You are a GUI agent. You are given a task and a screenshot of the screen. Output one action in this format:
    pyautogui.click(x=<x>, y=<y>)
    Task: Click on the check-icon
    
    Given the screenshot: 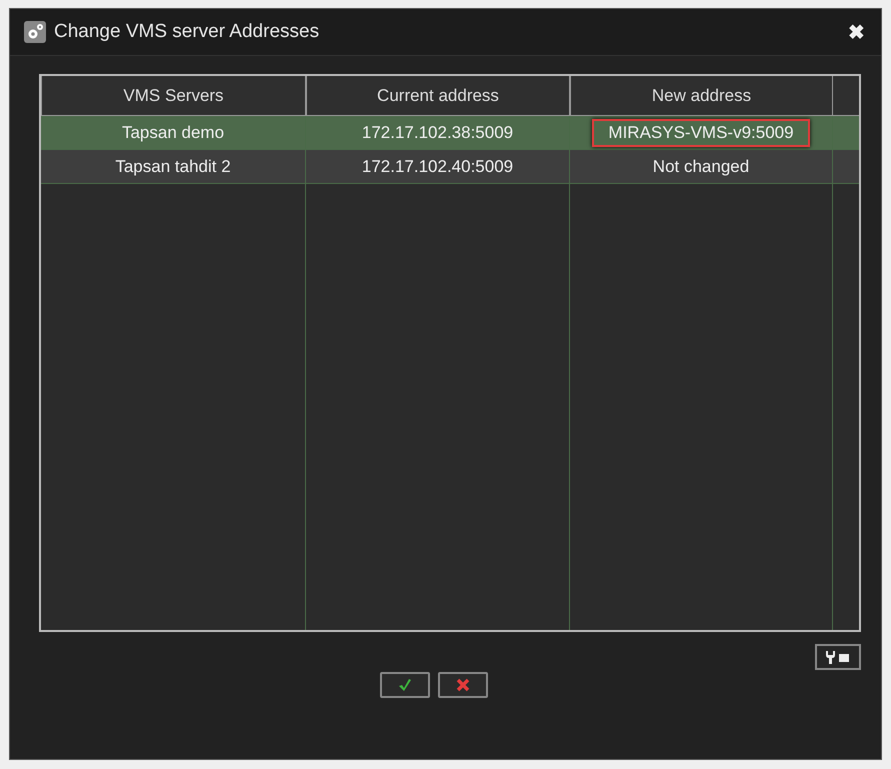 What is the action you would take?
    pyautogui.click(x=405, y=685)
    